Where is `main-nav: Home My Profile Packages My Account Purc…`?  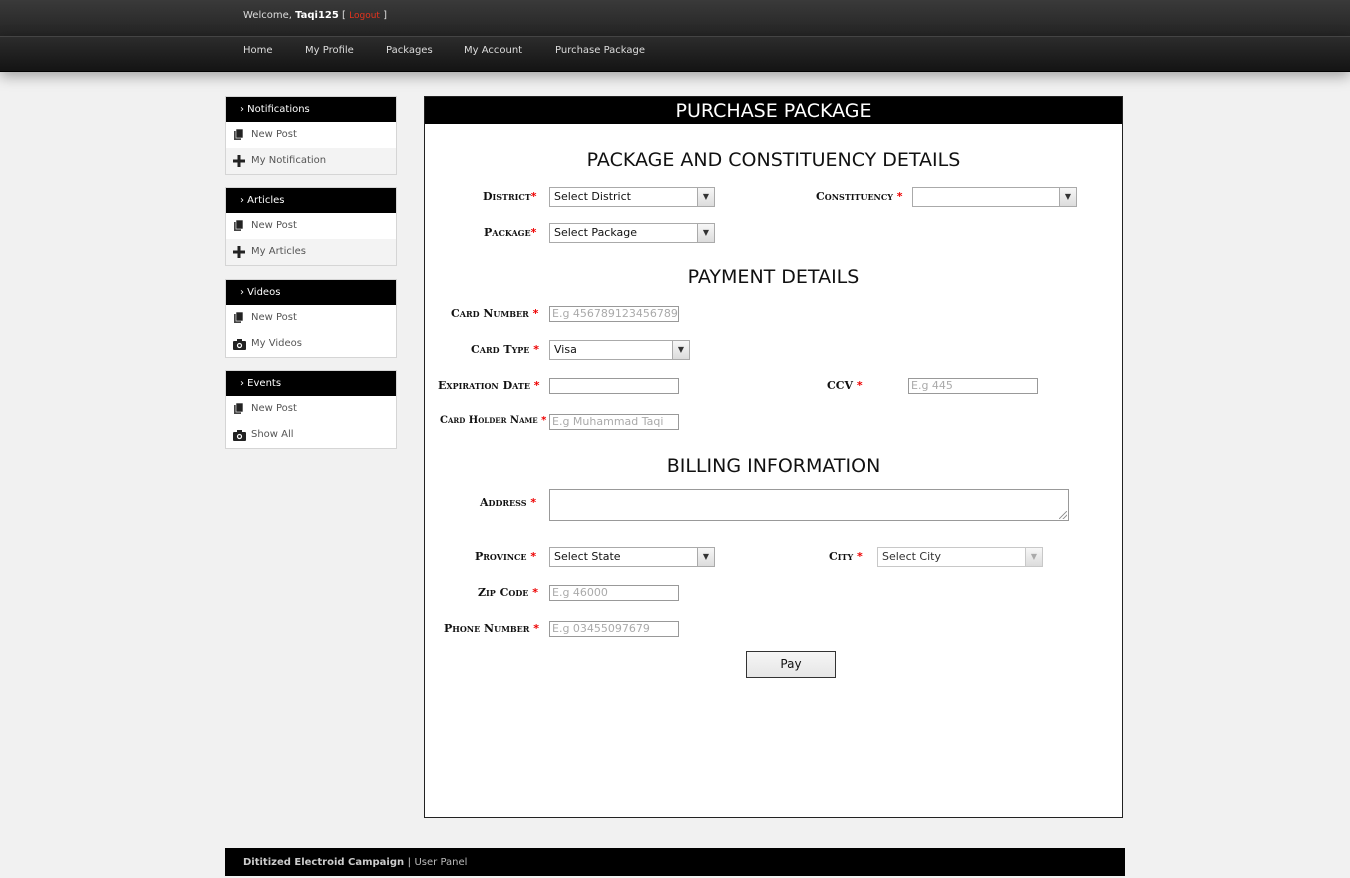 main-nav: Home My Profile Packages My Account Purc… is located at coordinates (675, 54).